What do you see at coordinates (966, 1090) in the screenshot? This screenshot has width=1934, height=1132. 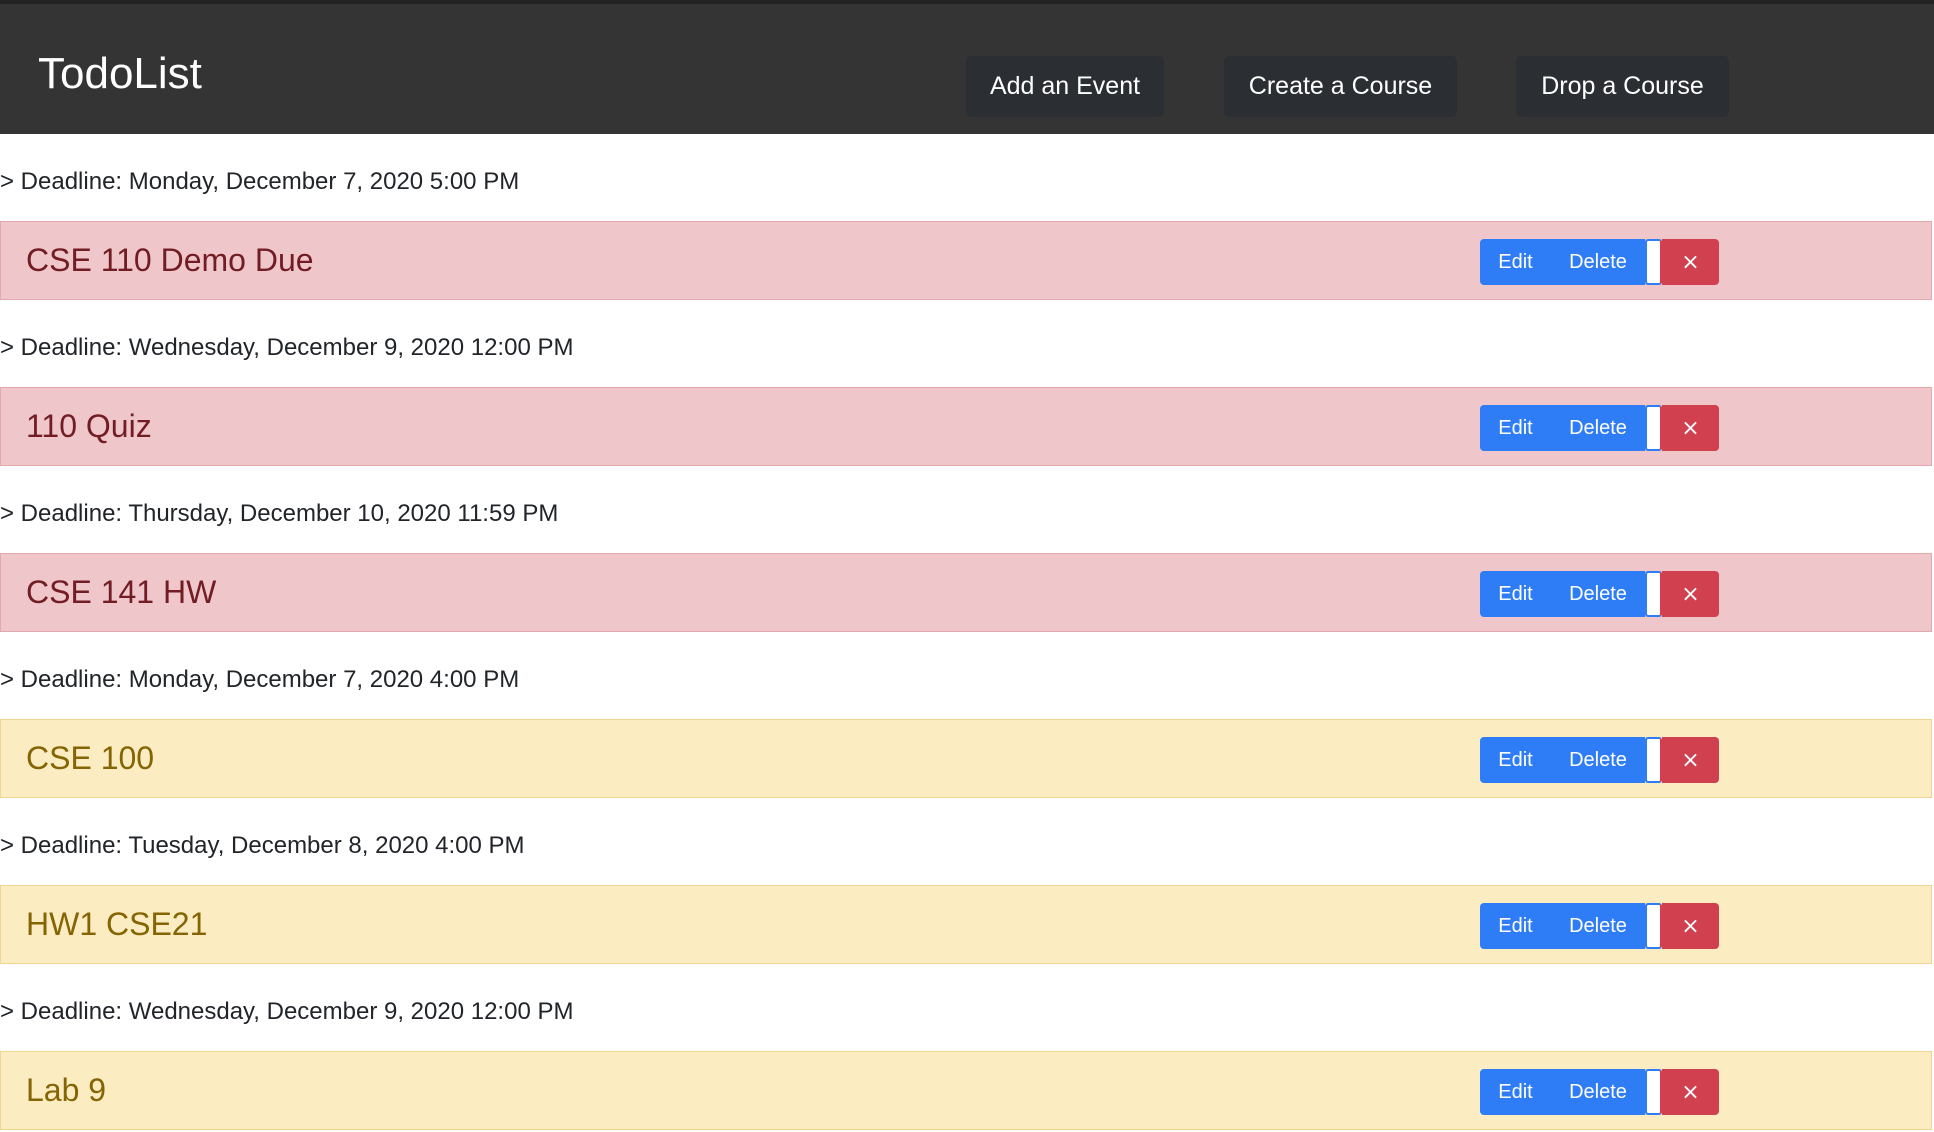 I see `event-row: Lab 9 Edit Delete ×` at bounding box center [966, 1090].